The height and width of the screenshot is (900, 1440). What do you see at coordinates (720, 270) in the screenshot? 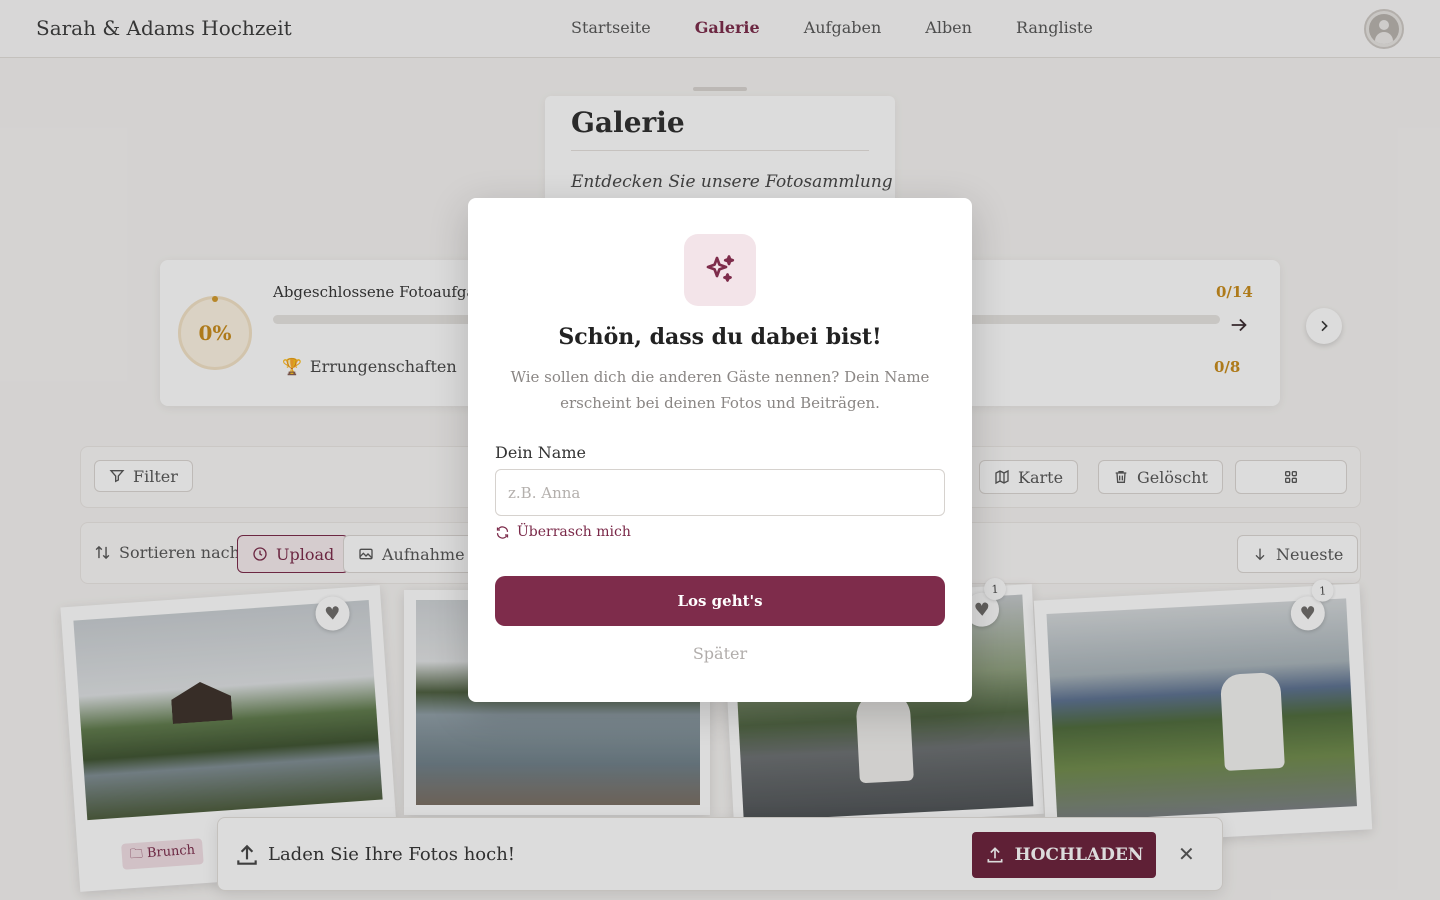
I see `sparkles-icon` at bounding box center [720, 270].